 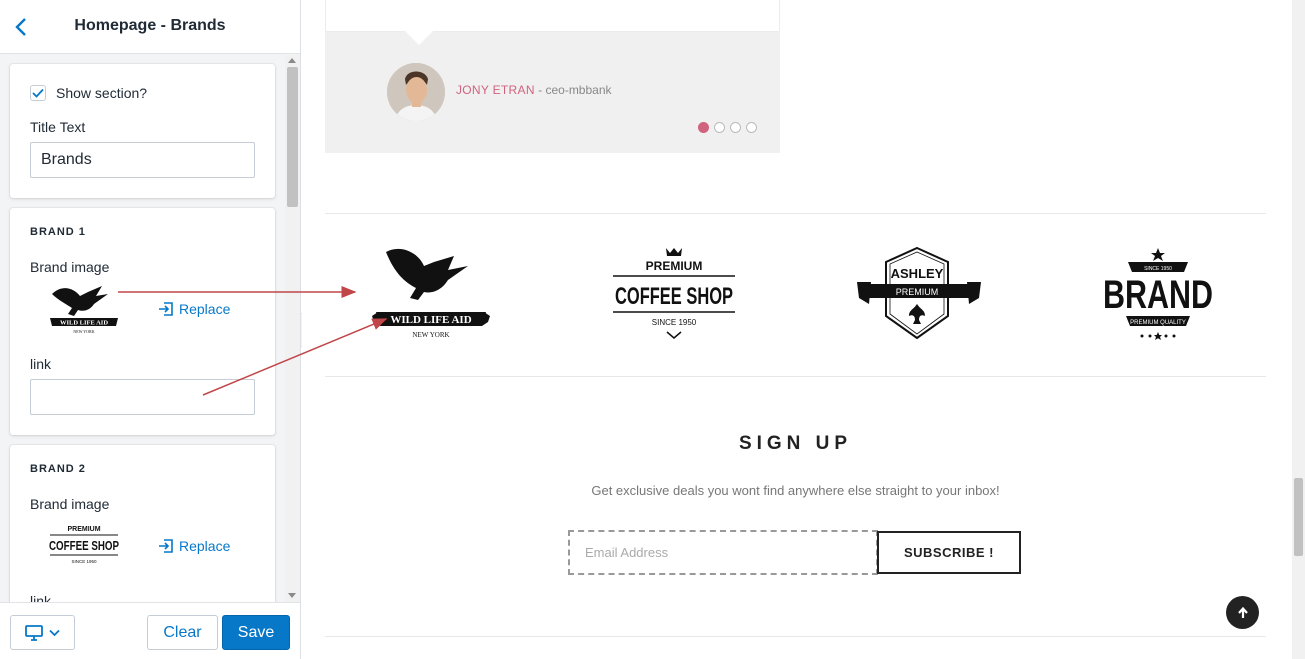 What do you see at coordinates (795, 443) in the screenshot?
I see `signup-title: SIGN UP` at bounding box center [795, 443].